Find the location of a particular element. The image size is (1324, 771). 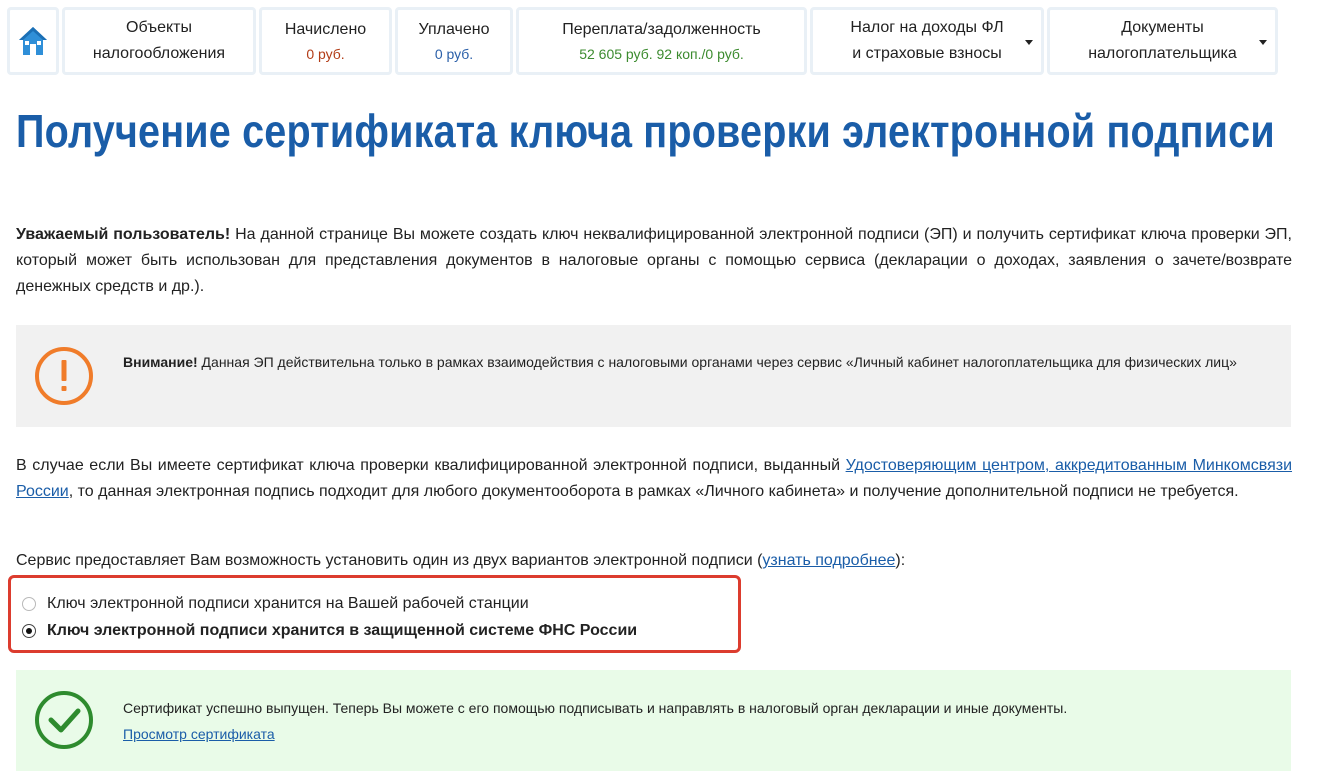

radio-button-checked is located at coordinates (29, 631).